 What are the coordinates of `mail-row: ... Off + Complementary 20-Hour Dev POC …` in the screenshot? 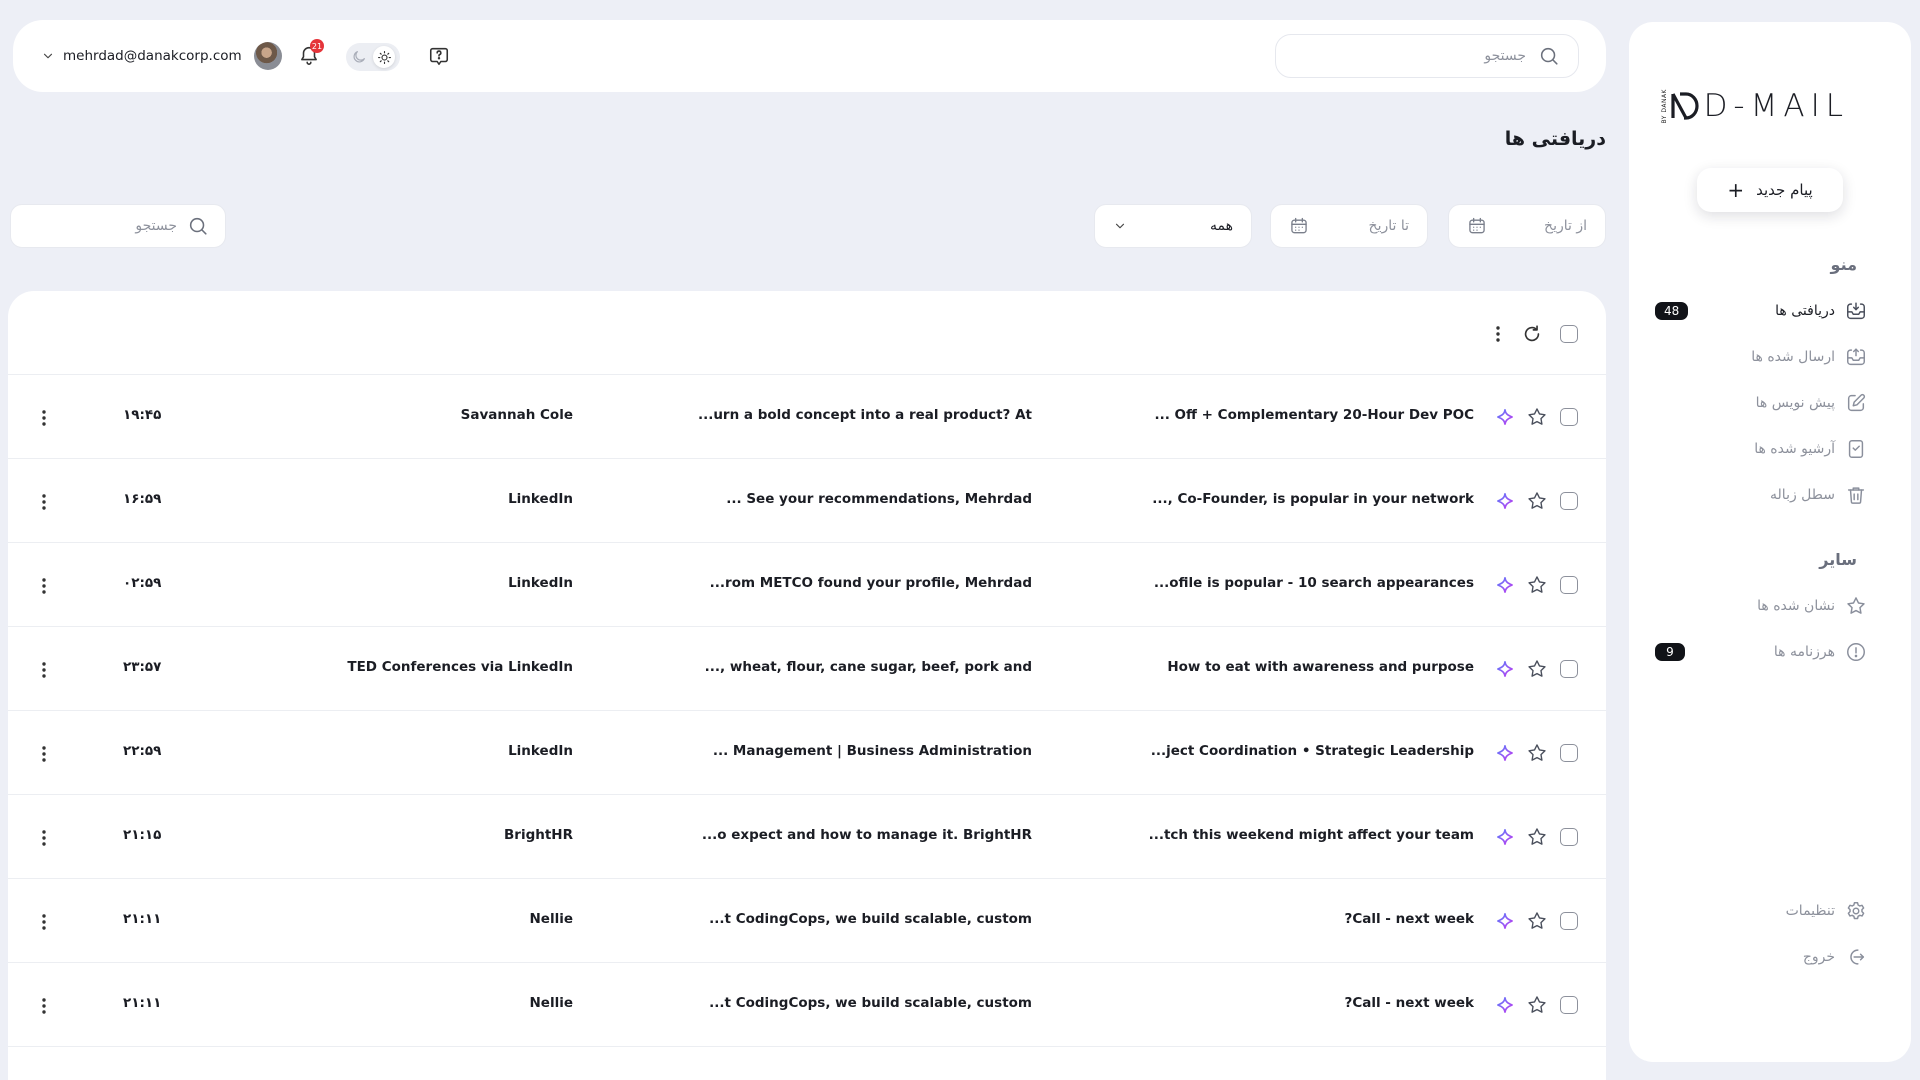 It's located at (807, 417).